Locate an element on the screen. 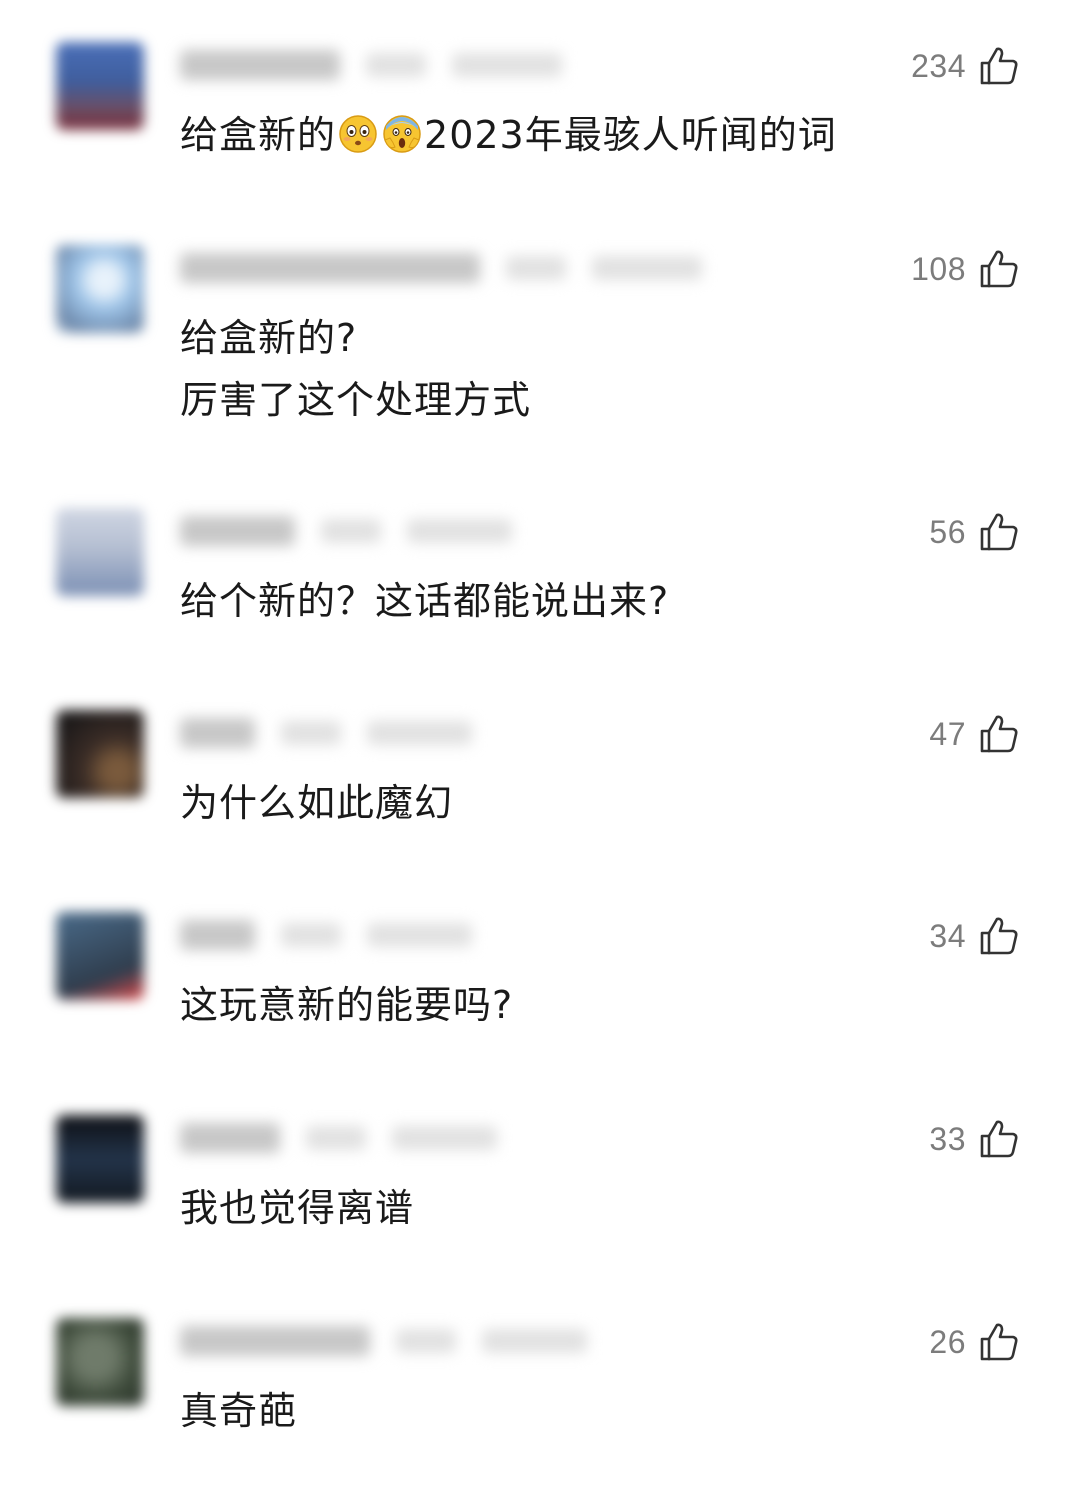 This screenshot has height=1508, width=1080. like-count: 234 is located at coordinates (938, 65).